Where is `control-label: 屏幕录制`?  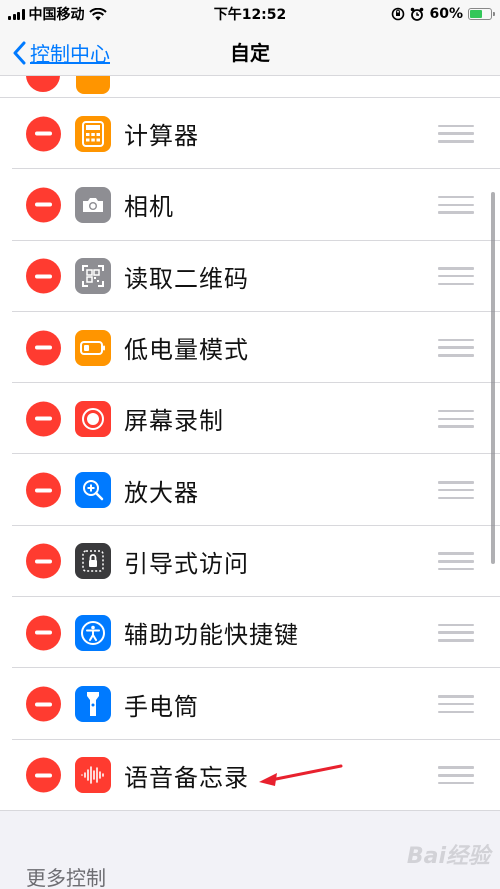
control-label: 屏幕录制 is located at coordinates (174, 421).